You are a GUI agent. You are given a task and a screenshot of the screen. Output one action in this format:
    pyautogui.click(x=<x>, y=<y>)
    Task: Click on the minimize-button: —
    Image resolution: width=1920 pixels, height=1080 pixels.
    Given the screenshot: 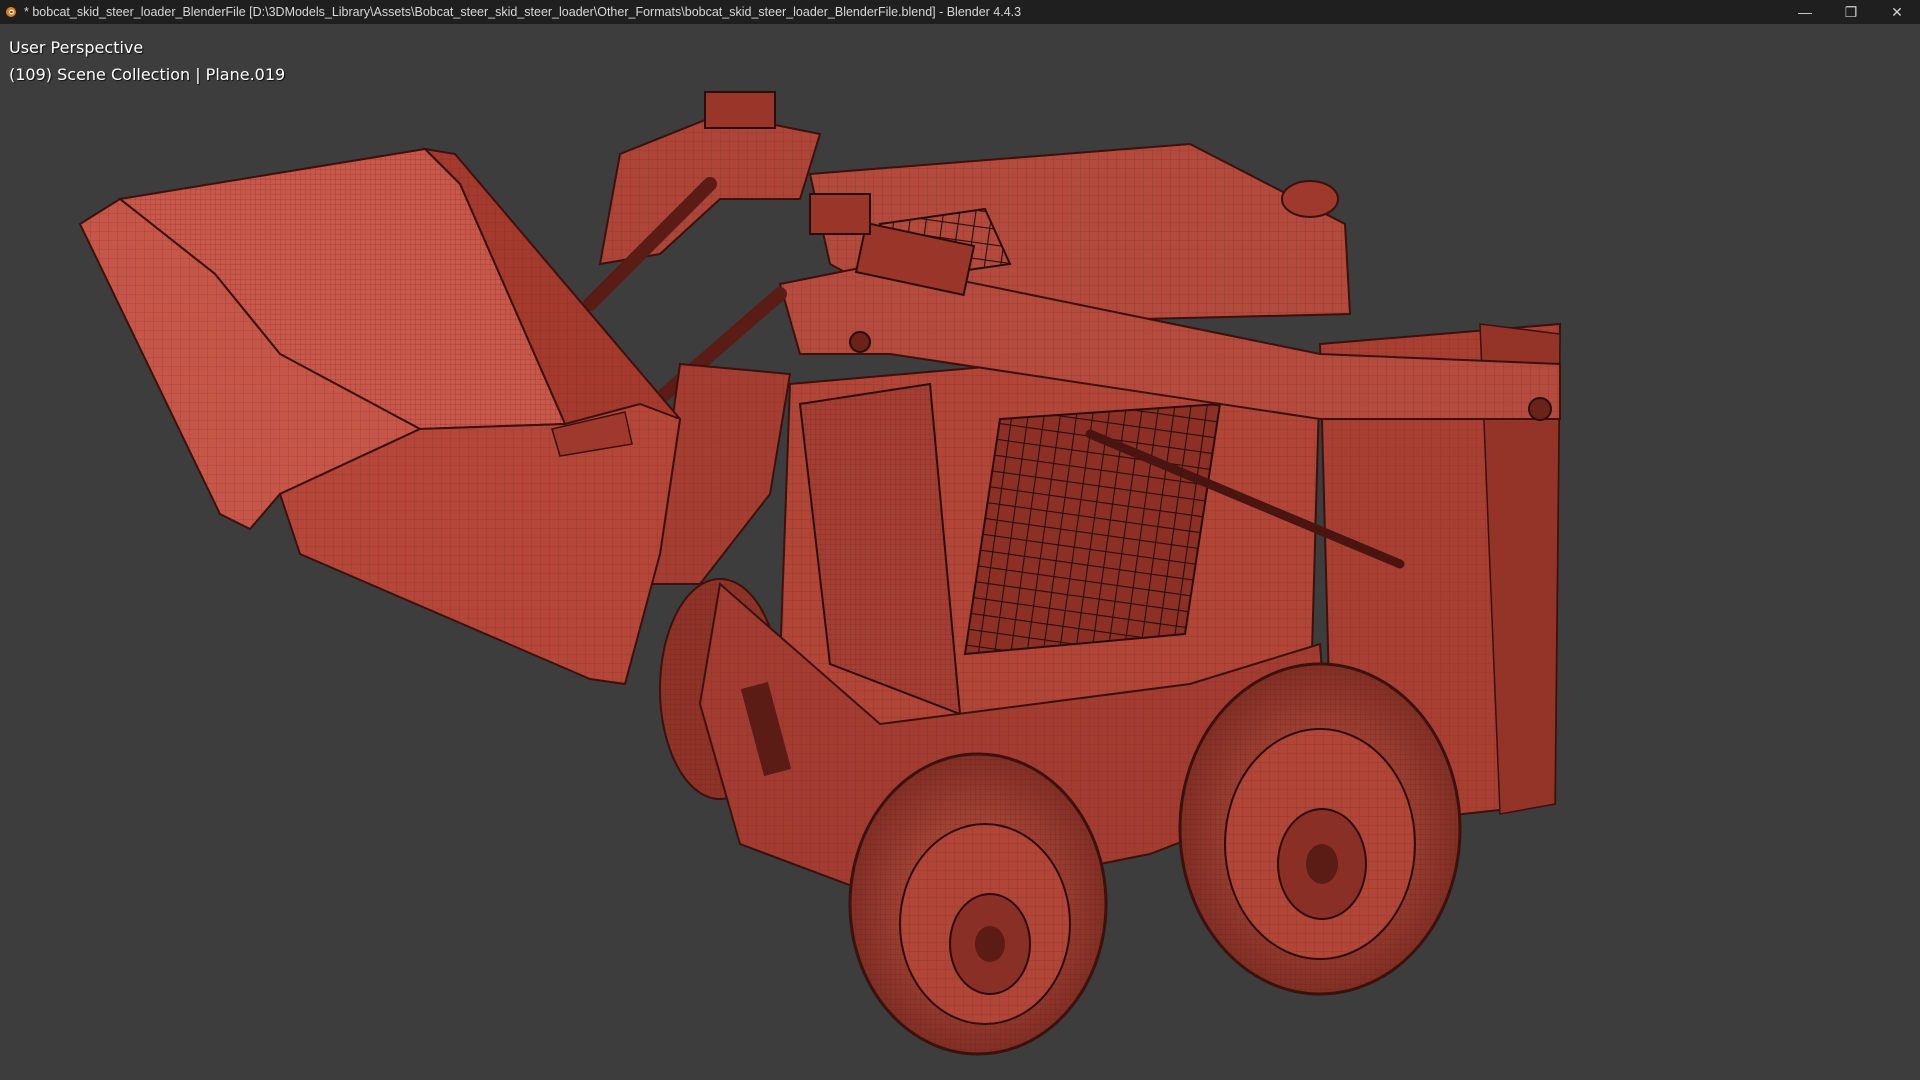 What is the action you would take?
    pyautogui.click(x=1805, y=12)
    